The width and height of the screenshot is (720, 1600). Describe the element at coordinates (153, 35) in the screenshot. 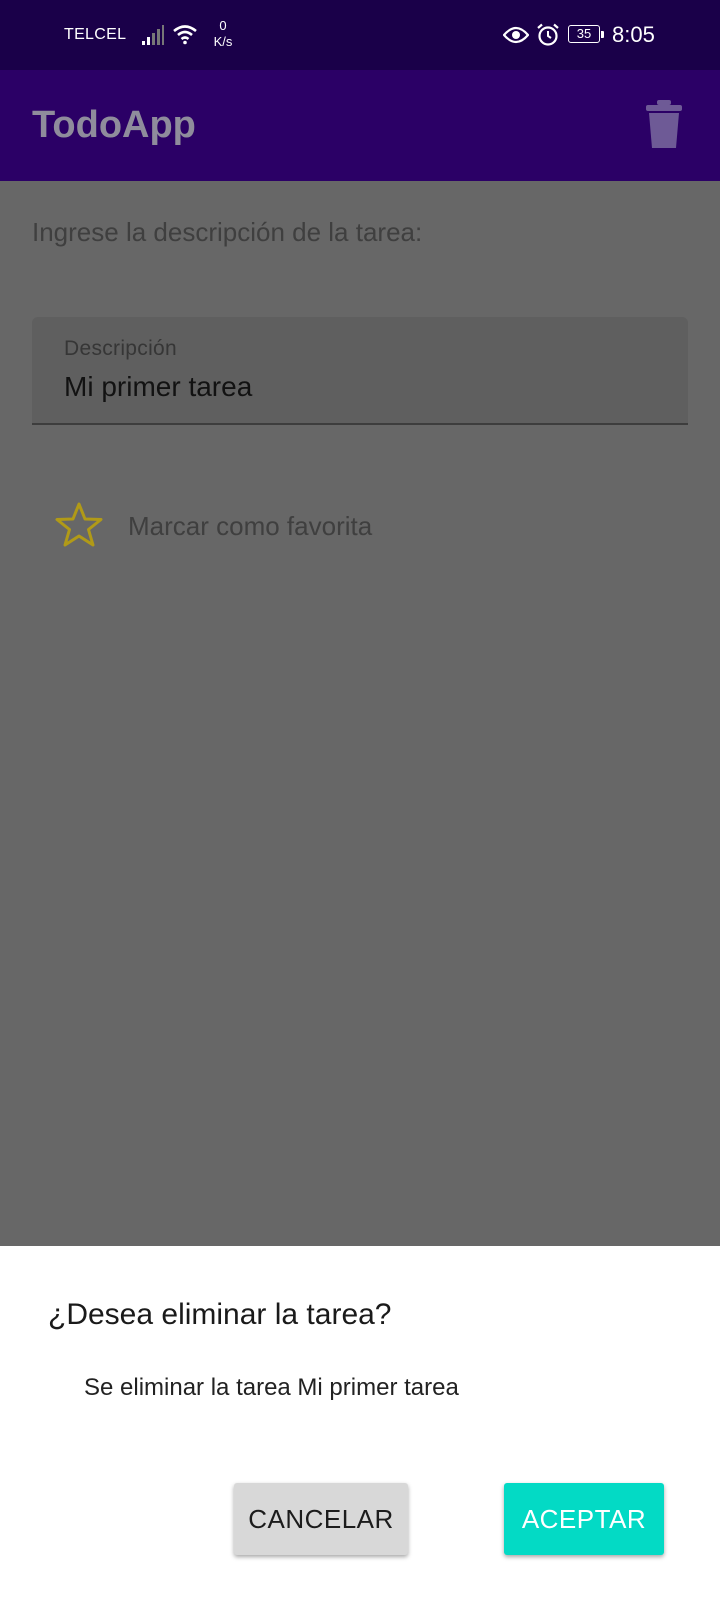

I see `signal-icon` at that location.